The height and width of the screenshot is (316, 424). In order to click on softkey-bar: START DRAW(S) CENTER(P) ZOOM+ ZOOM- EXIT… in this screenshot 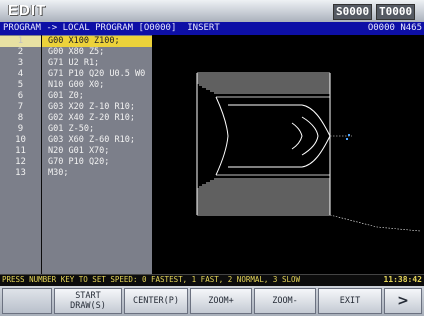, I will do `click(212, 301)`.